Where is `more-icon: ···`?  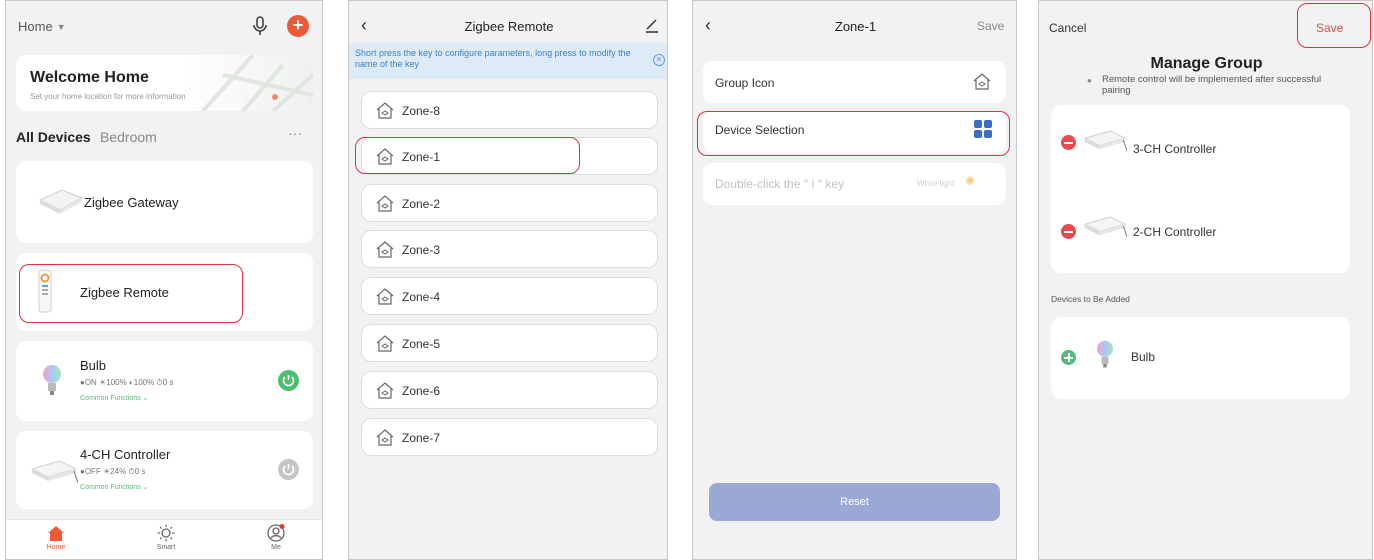
more-icon: ··· is located at coordinates (295, 133).